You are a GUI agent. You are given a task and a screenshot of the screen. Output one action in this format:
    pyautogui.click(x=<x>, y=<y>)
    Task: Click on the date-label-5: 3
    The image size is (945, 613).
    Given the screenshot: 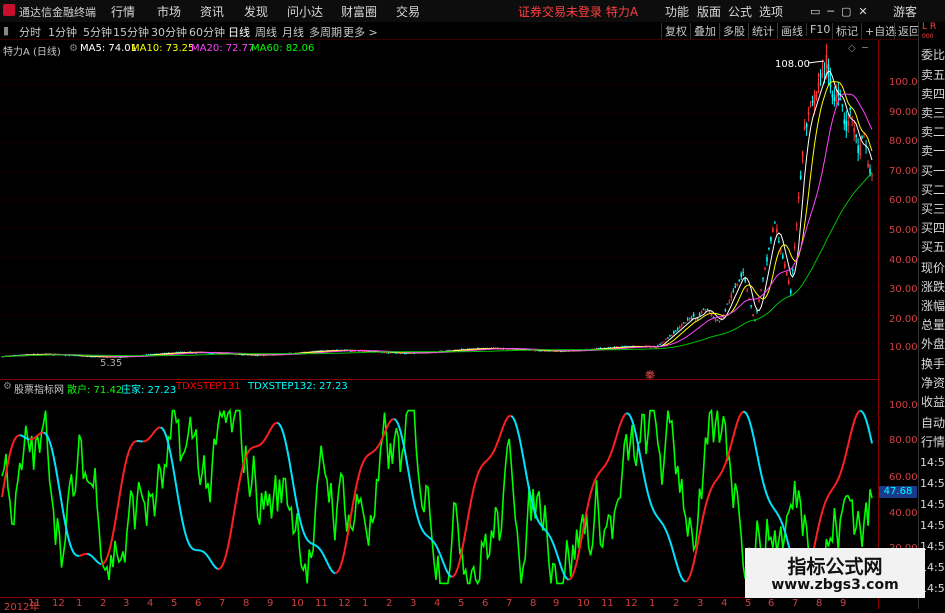 What is the action you would take?
    pyautogui.click(x=126, y=603)
    